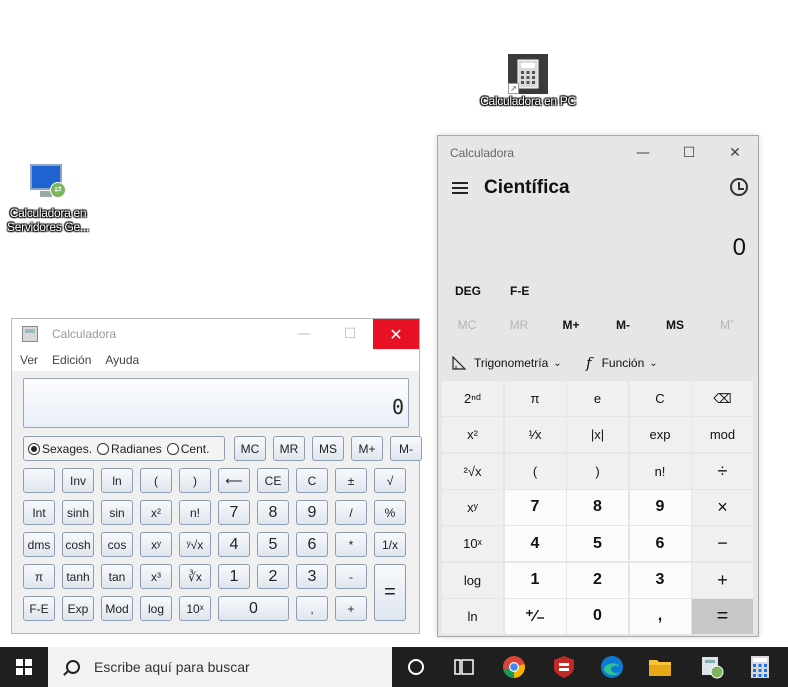 This screenshot has width=788, height=687. What do you see at coordinates (564, 667) in the screenshot?
I see `antivirus-icon` at bounding box center [564, 667].